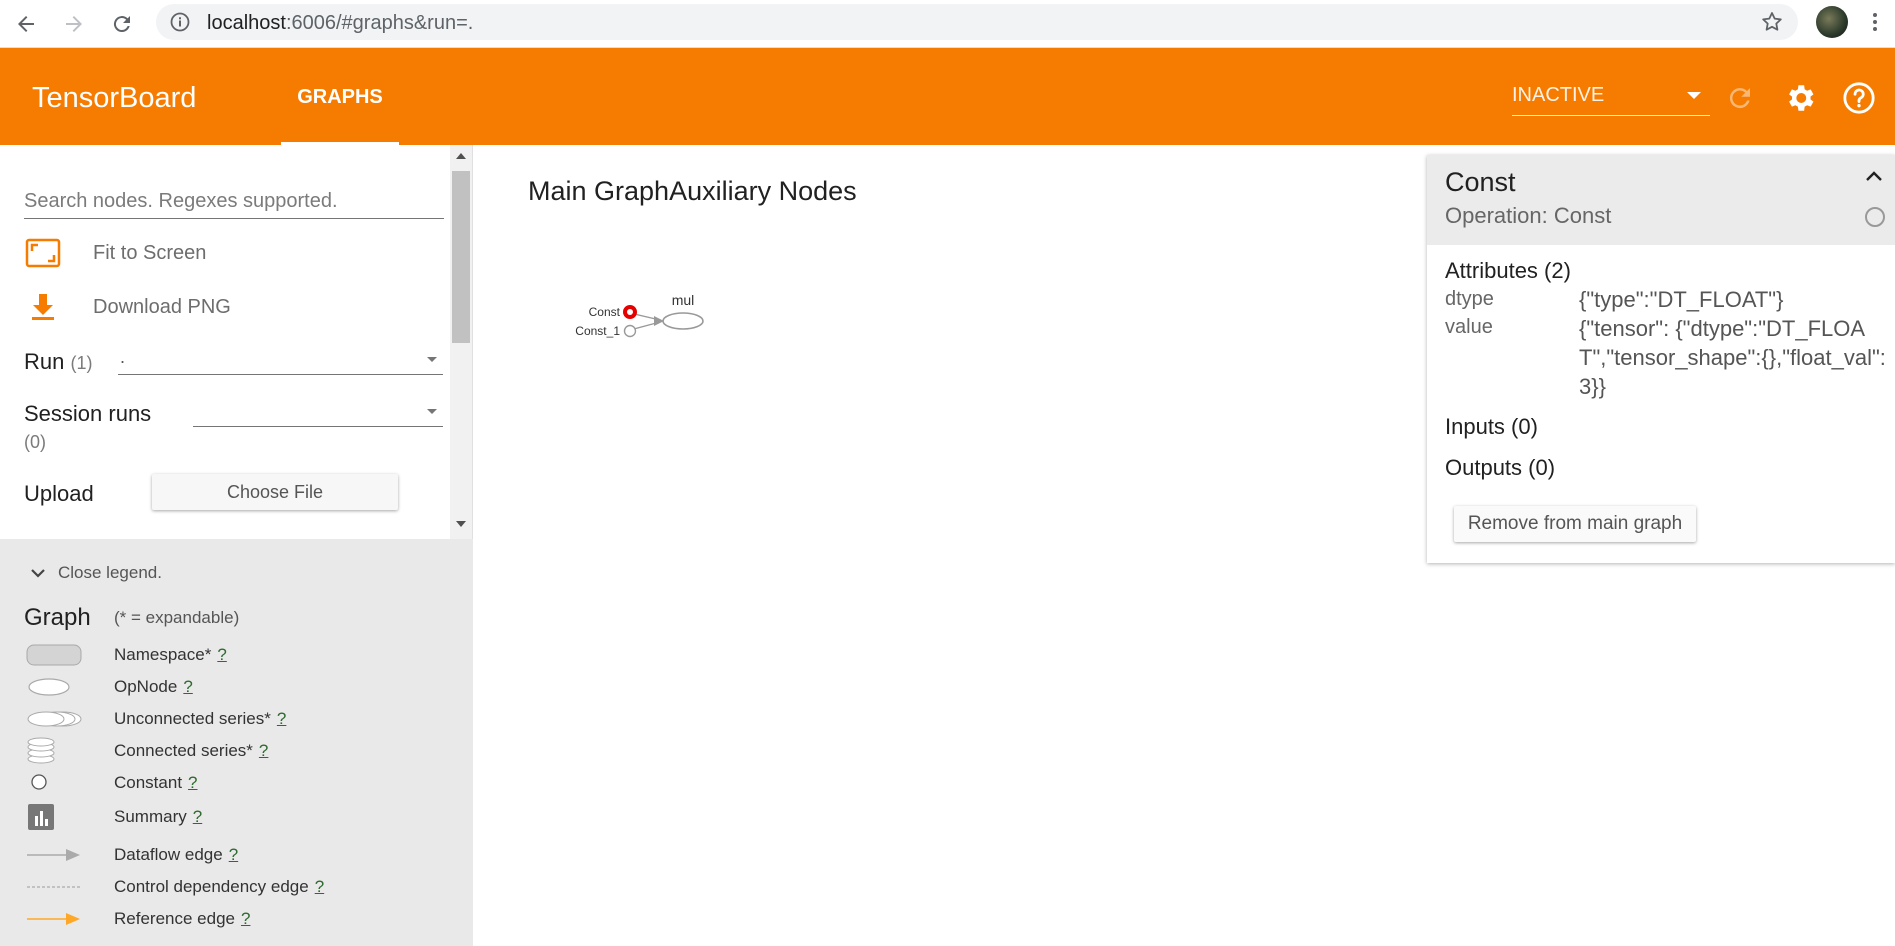  I want to click on run-status-label: INACTIVE, so click(1558, 95).